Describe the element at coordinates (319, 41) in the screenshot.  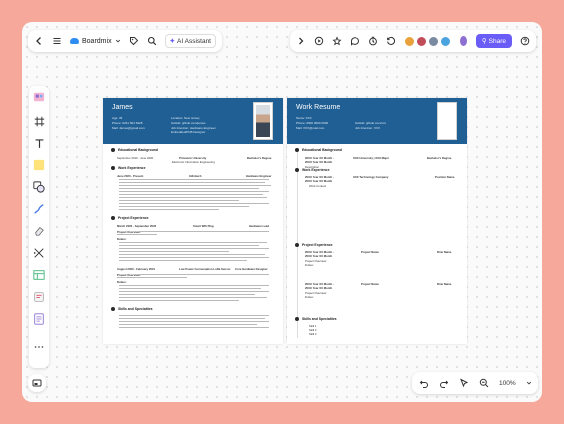
I see `present-icon` at that location.